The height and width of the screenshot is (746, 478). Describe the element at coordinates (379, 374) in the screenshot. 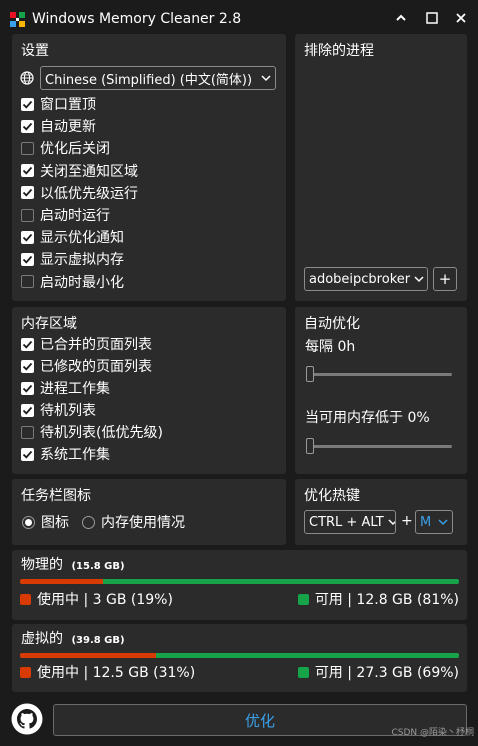

I see `interval-slider` at that location.